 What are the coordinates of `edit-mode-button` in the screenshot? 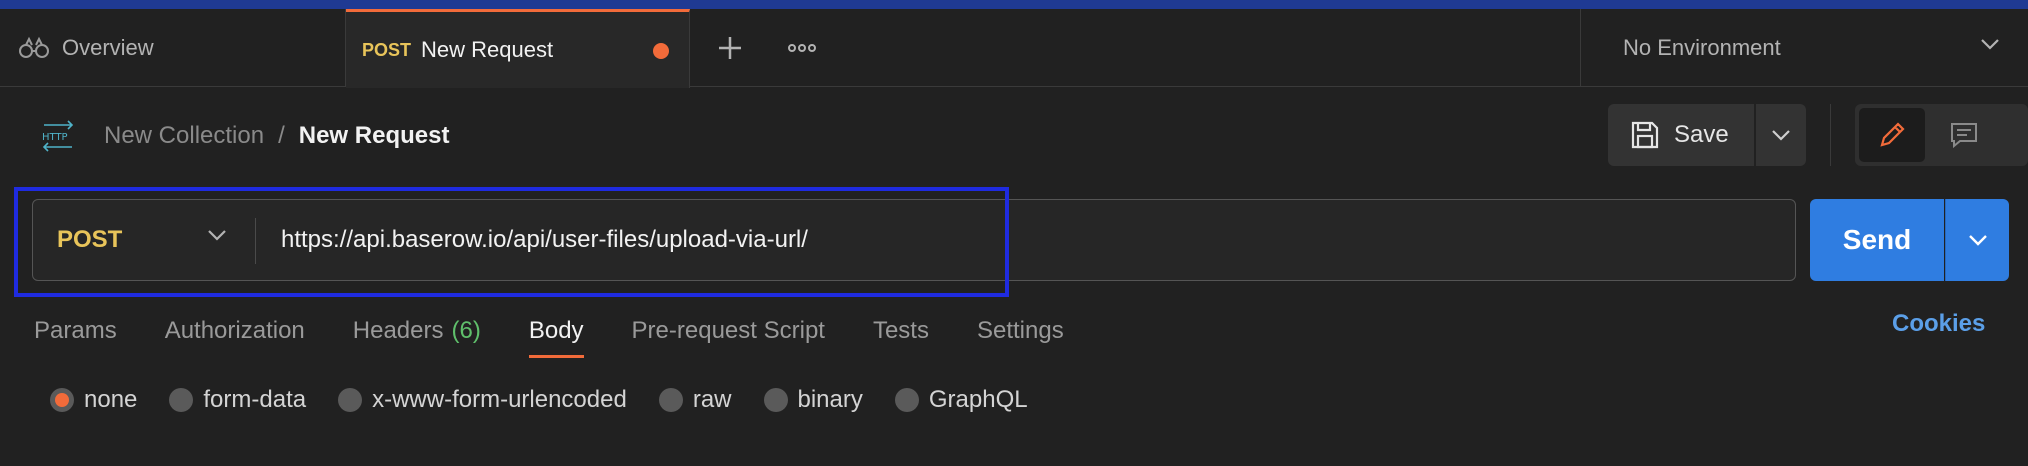 It's located at (1892, 135).